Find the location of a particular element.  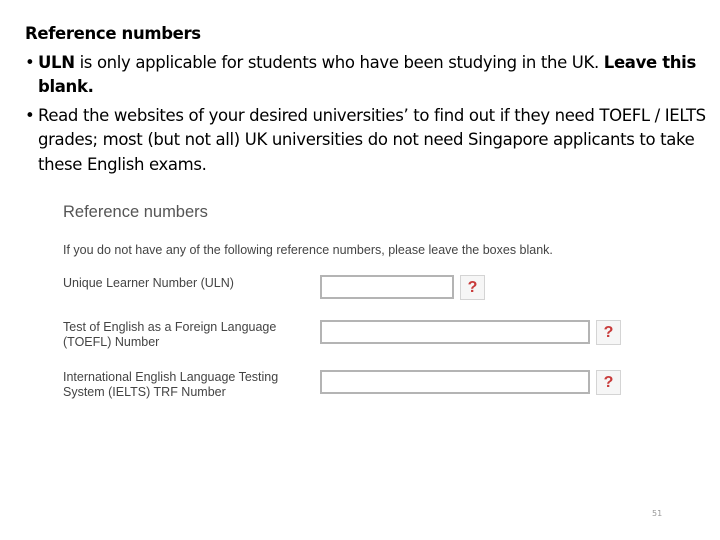

toefl-help-button: ? is located at coordinates (608, 332).